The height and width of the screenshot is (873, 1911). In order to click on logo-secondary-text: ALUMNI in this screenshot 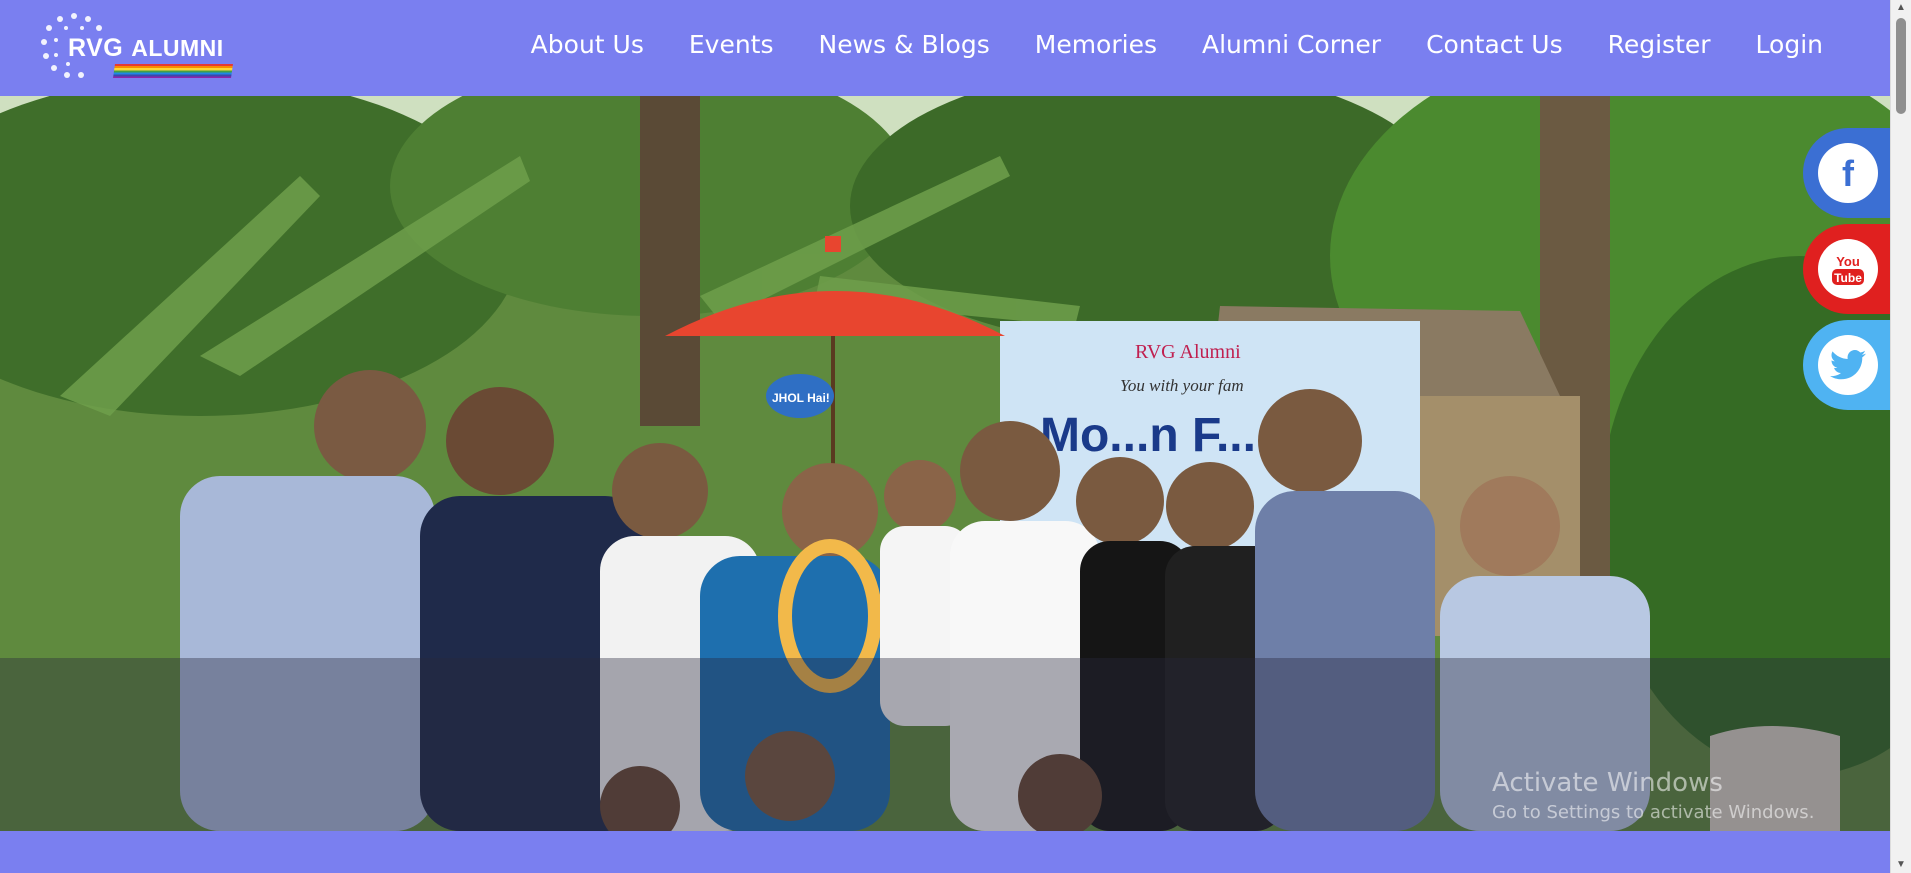, I will do `click(177, 48)`.